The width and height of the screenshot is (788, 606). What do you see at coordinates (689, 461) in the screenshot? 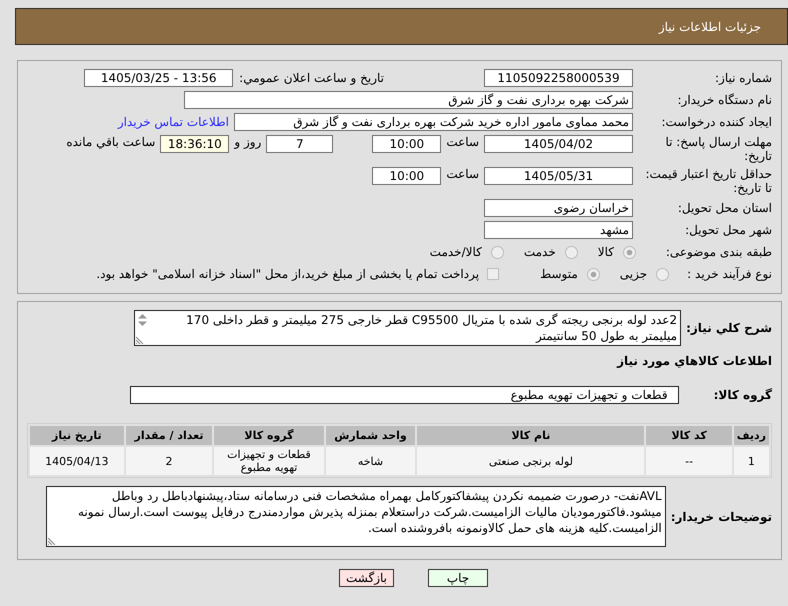
I see `table-cell: --` at bounding box center [689, 461].